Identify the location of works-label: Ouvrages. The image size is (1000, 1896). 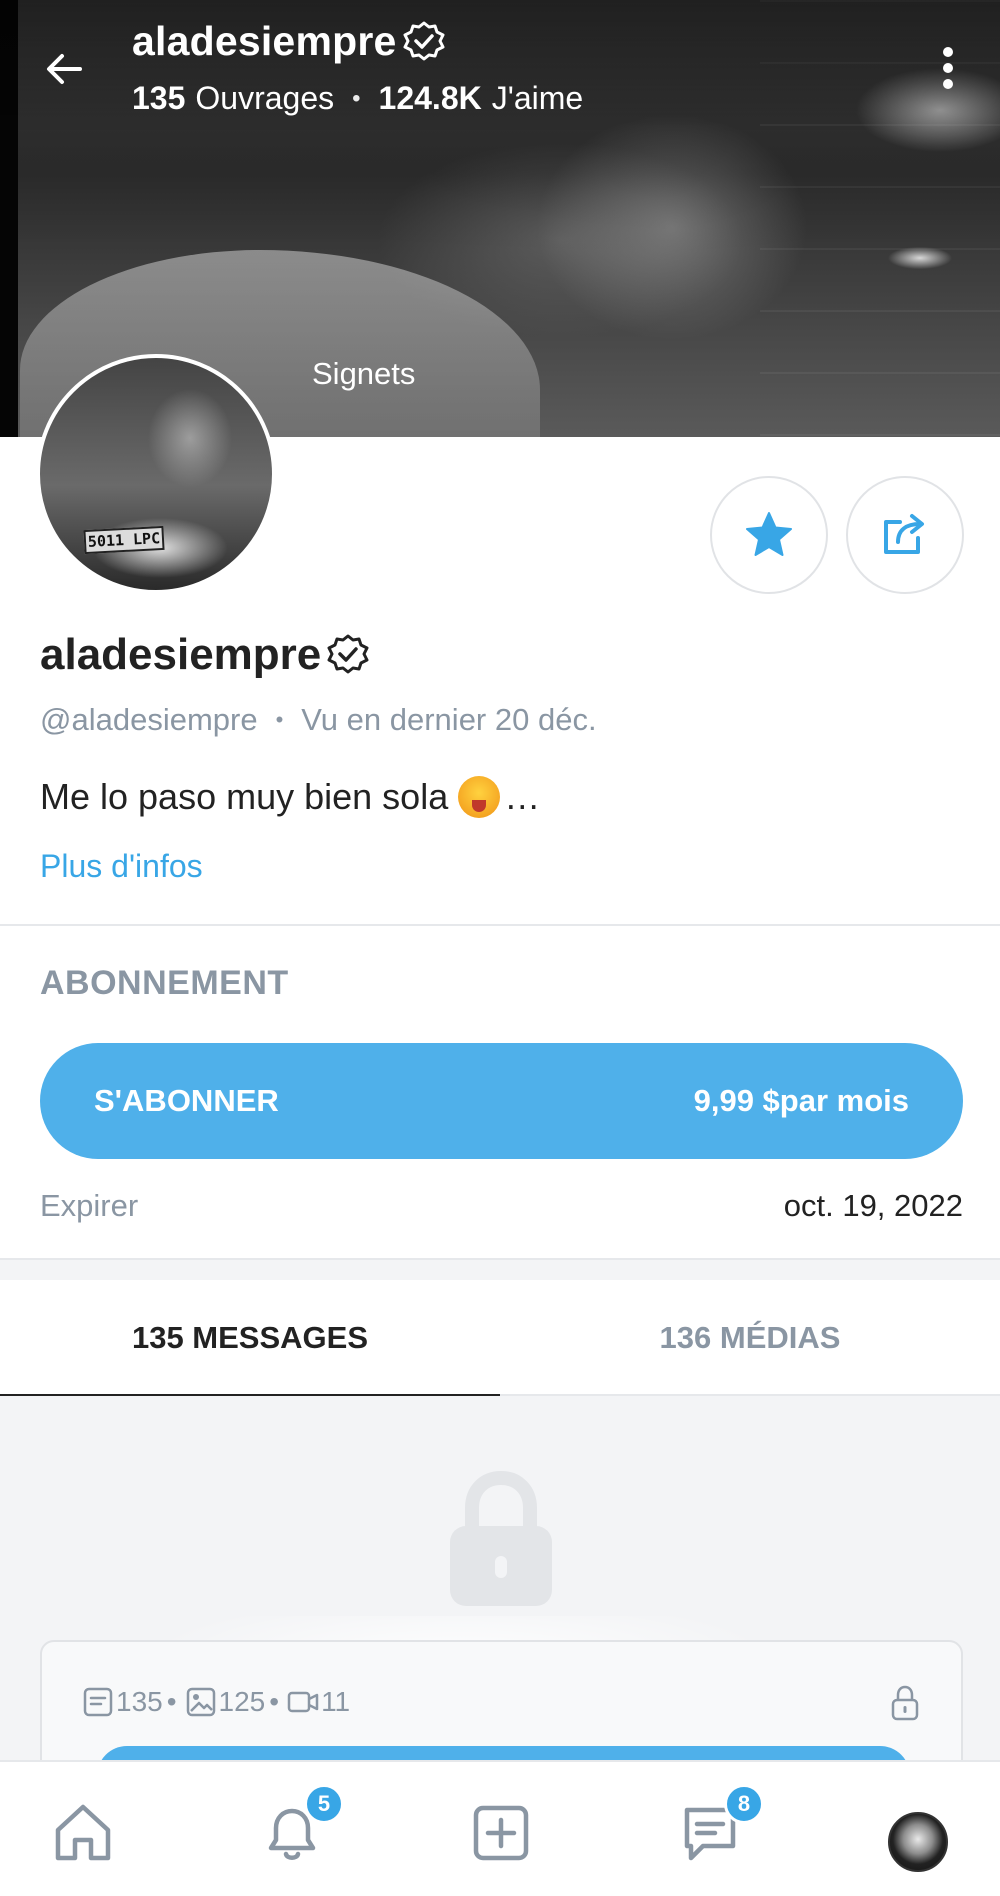
(265, 98).